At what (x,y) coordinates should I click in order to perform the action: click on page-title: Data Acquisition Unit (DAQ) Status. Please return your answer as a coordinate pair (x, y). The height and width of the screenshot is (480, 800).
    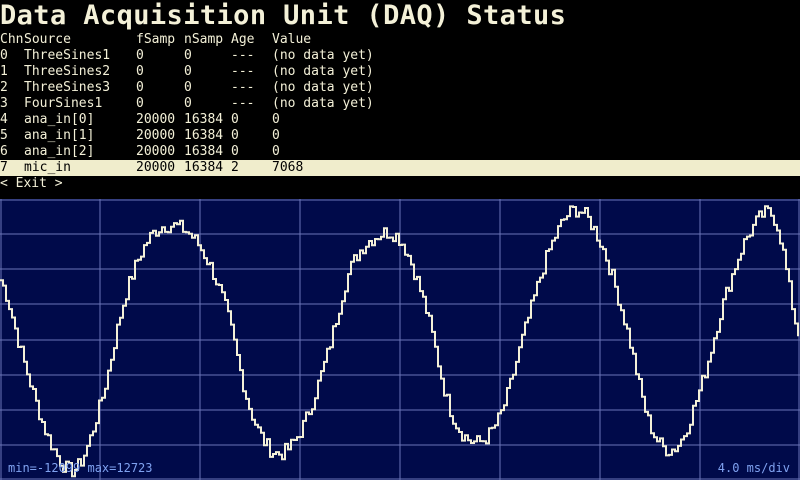
    Looking at the image, I should click on (283, 15).